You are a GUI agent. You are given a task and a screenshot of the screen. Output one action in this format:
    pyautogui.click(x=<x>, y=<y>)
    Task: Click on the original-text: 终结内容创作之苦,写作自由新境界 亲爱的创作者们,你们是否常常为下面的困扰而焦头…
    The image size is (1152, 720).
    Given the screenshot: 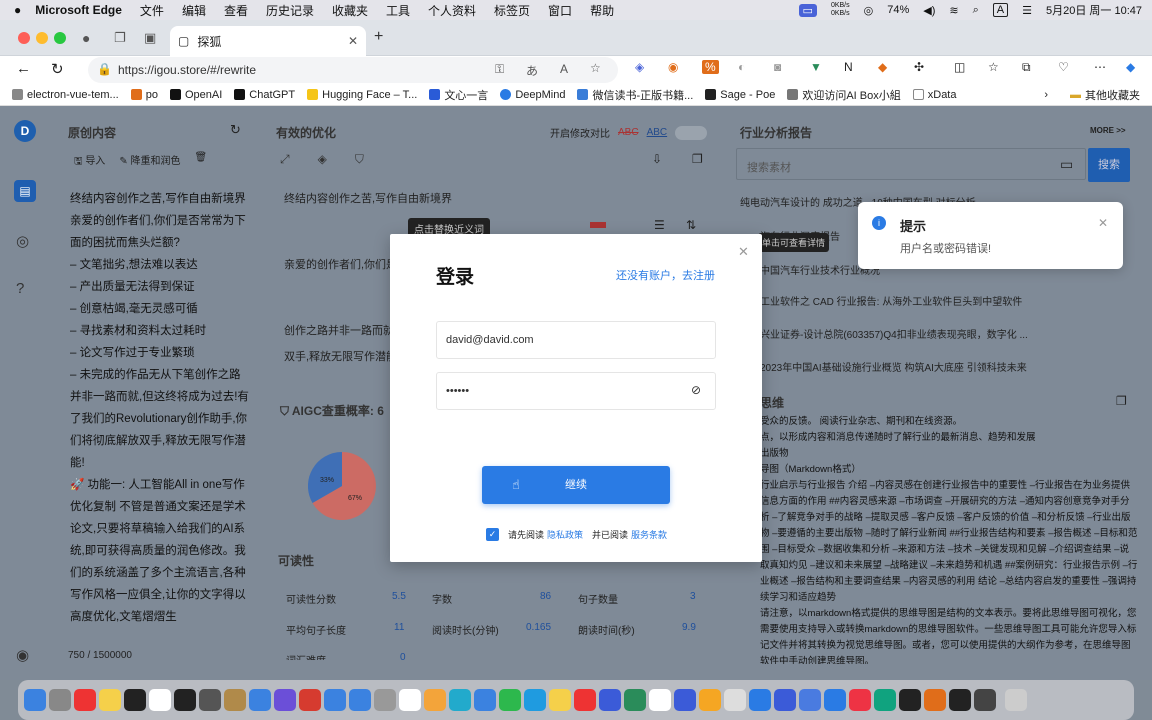 What is the action you would take?
    pyautogui.click(x=161, y=413)
    